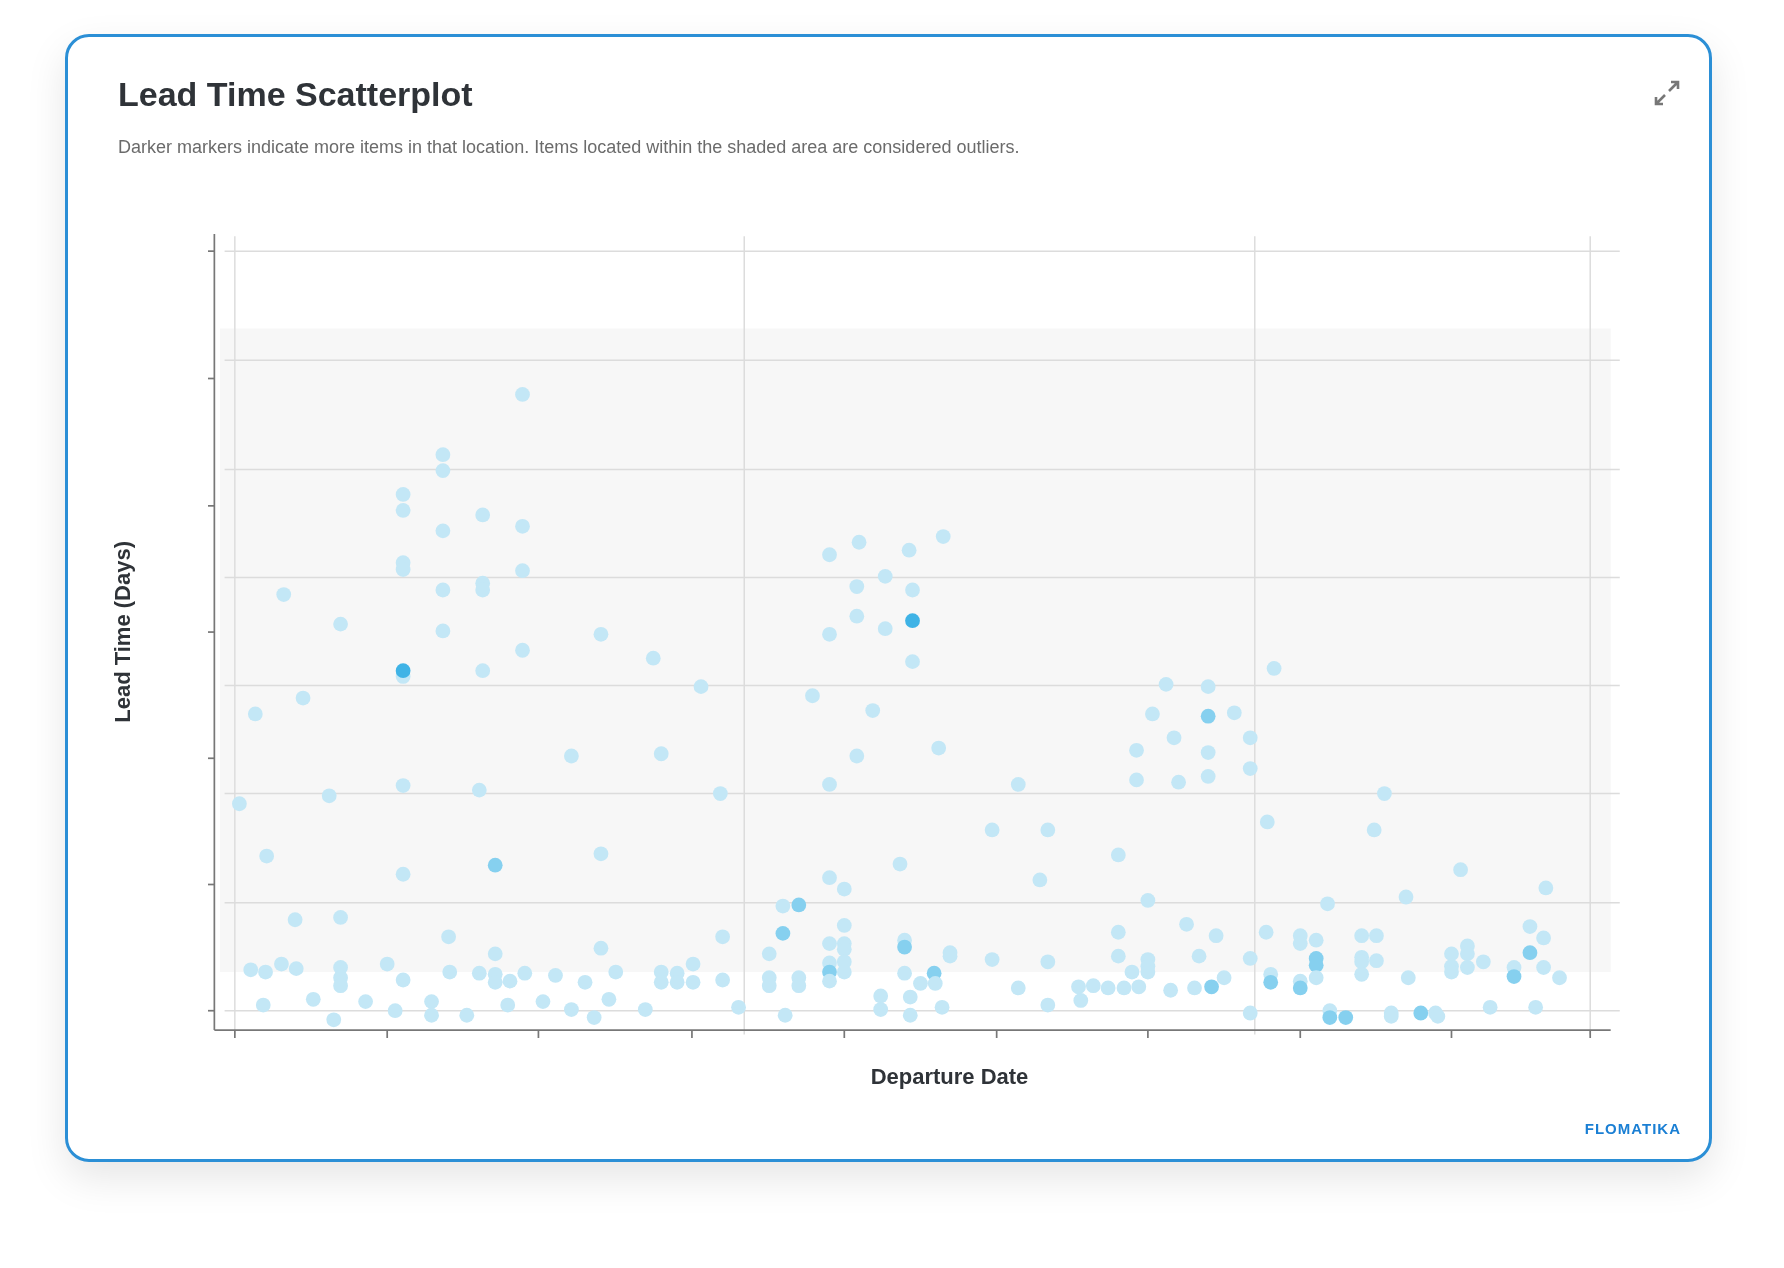  I want to click on chart-title: Lead Time Scatterplot, so click(295, 94).